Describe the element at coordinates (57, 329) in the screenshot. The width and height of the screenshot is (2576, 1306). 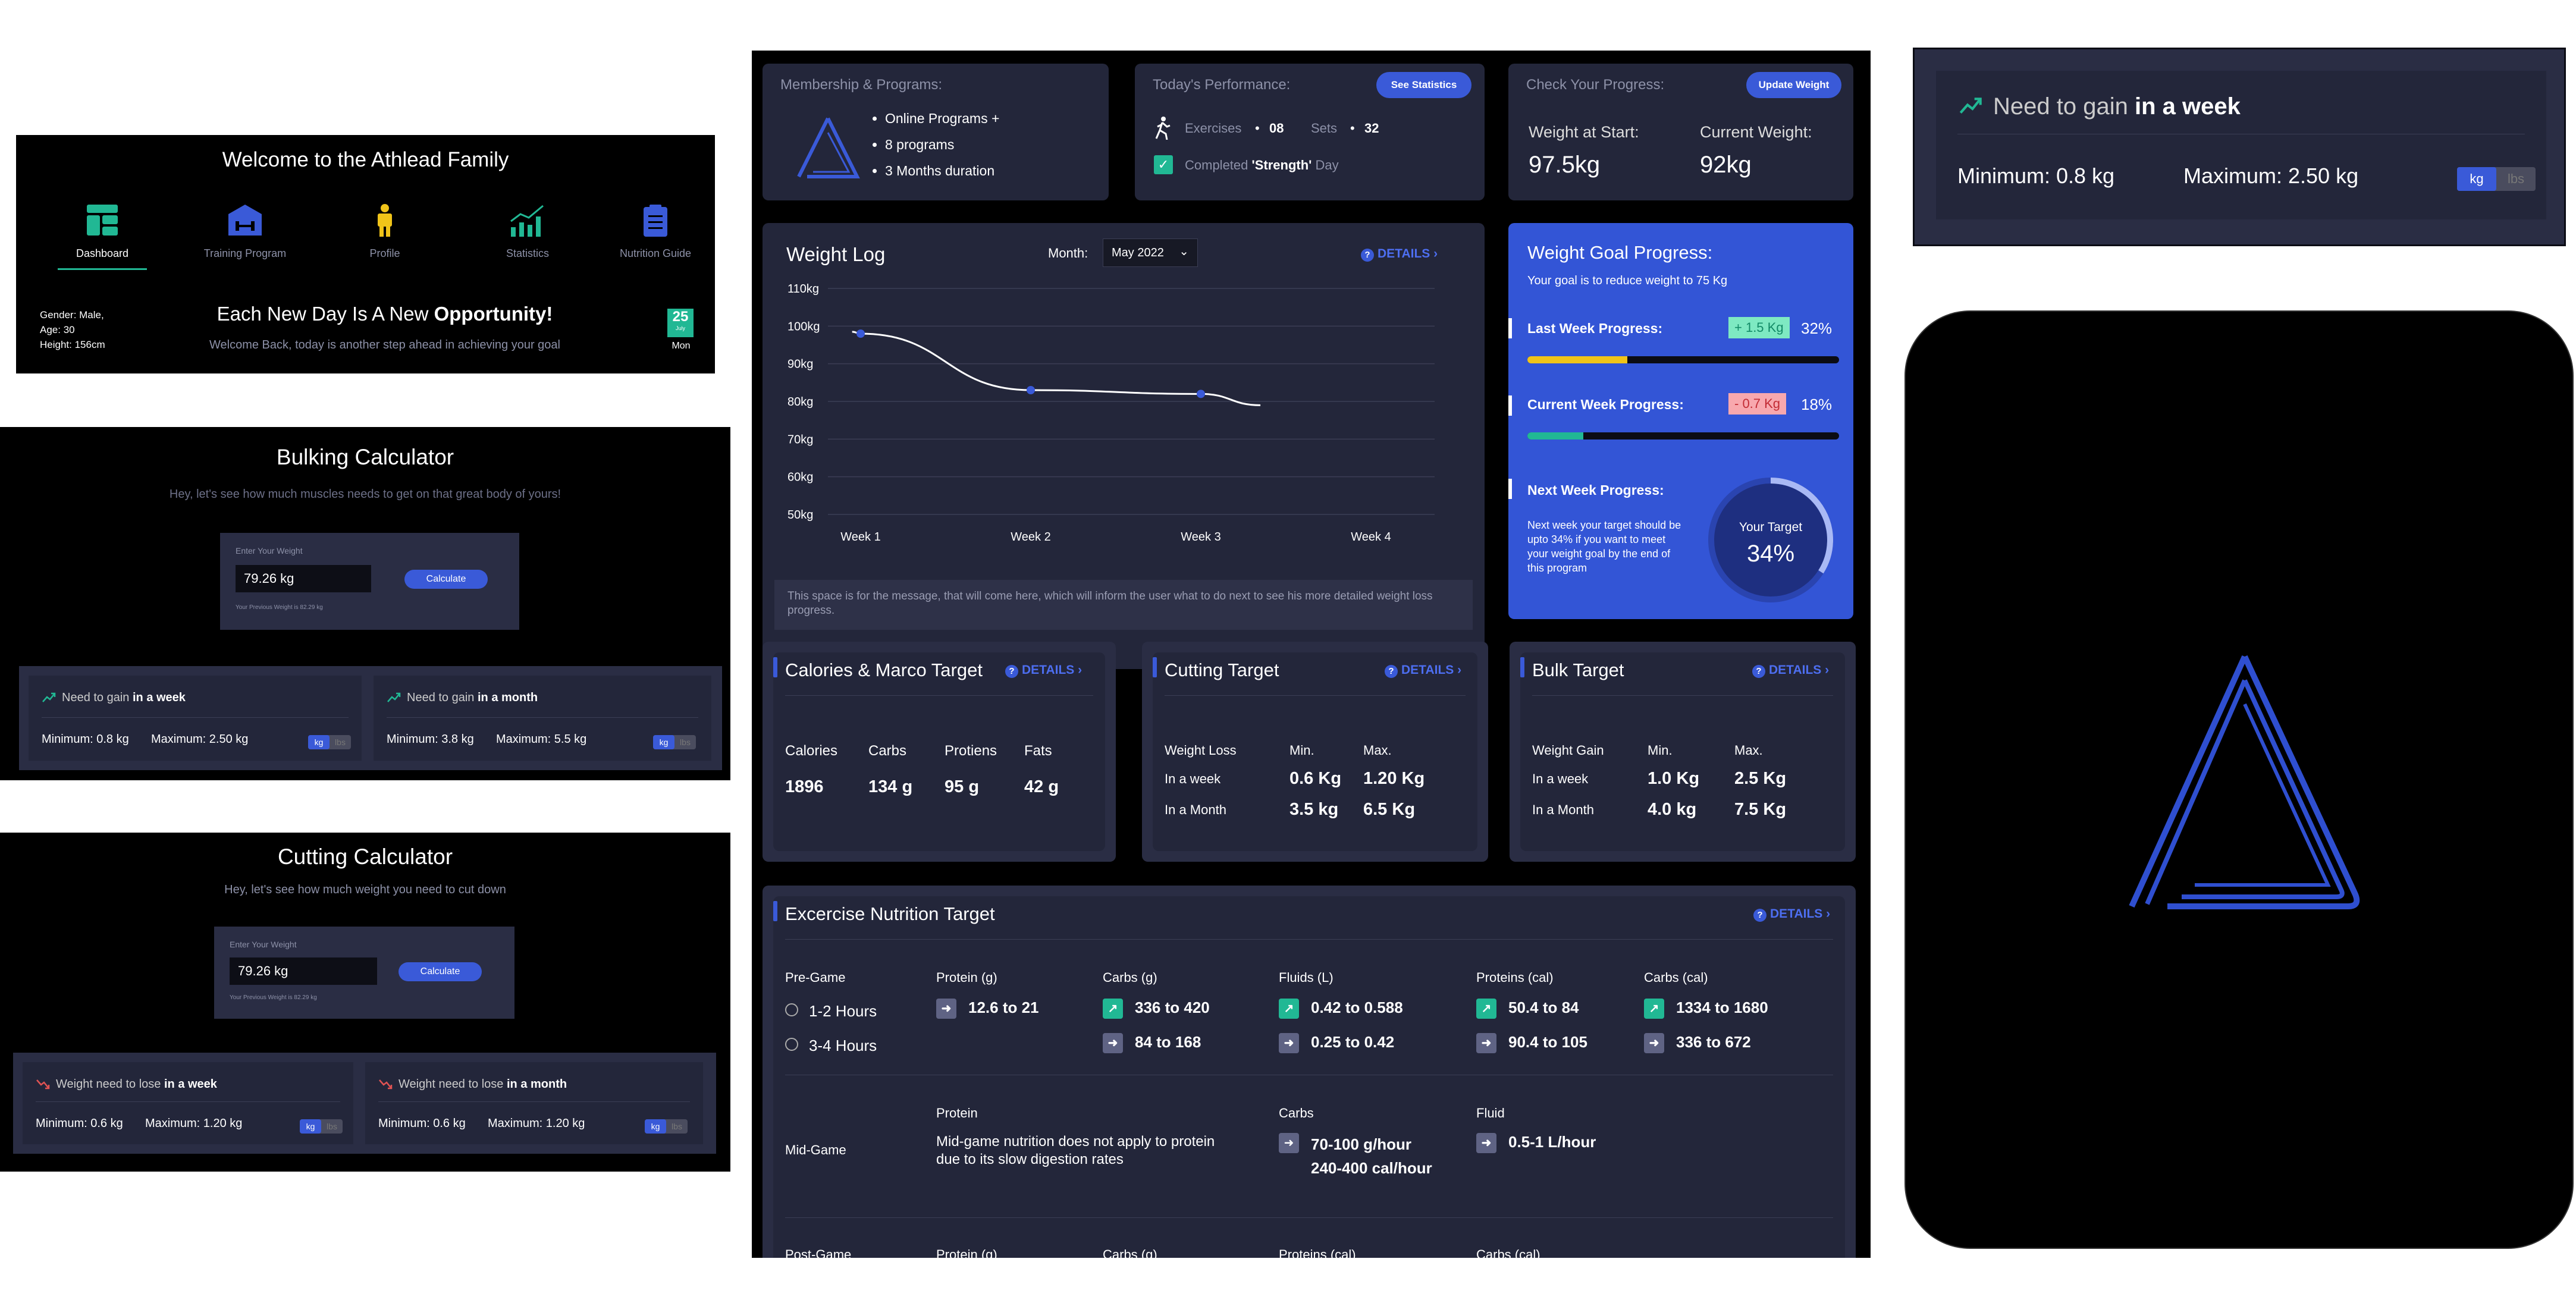
I see `age-text: Age: 30` at that location.